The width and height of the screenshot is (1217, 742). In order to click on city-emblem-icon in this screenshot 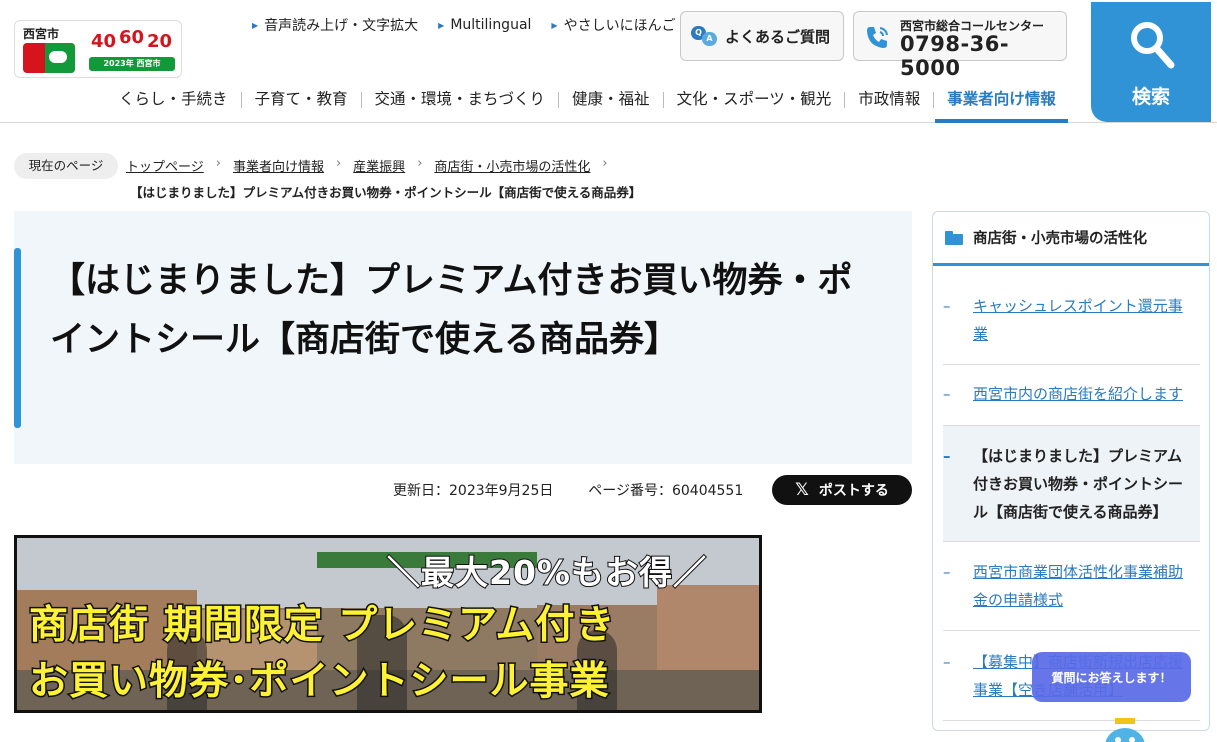, I will do `click(49, 58)`.